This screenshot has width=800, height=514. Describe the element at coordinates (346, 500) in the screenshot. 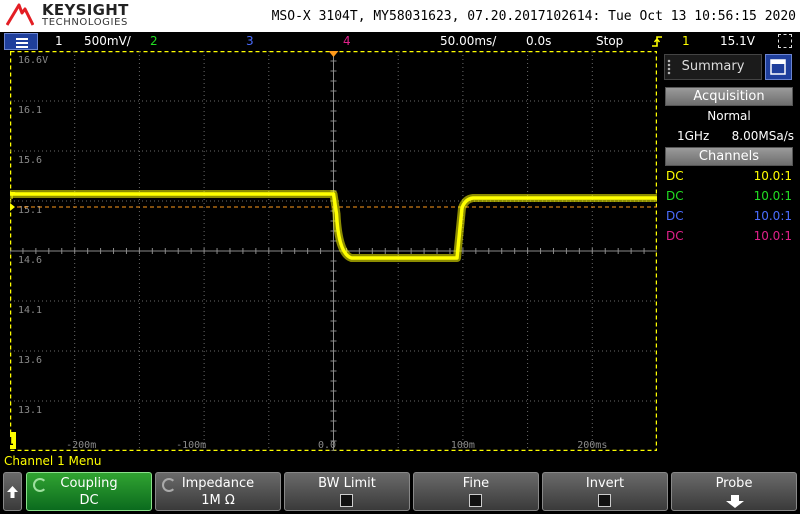

I see `bw-limit-checkbox` at that location.